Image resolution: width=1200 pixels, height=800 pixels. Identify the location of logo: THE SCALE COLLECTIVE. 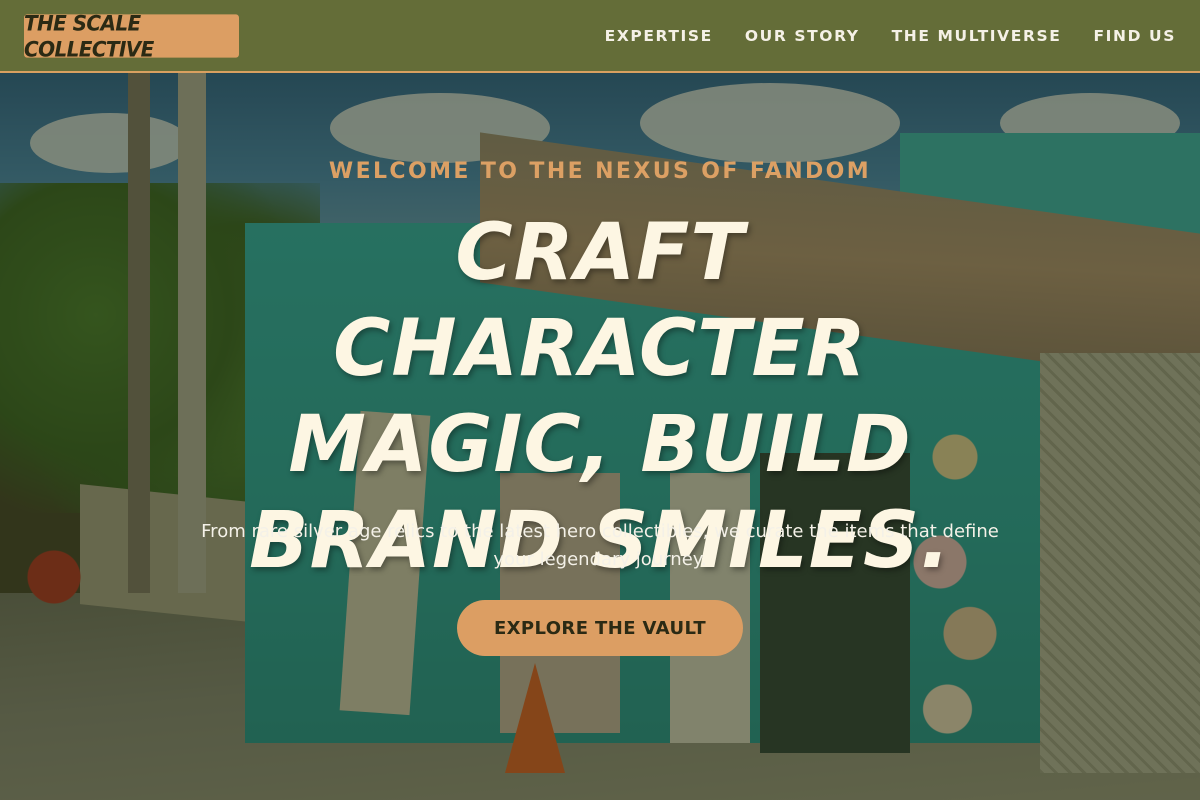
(131, 36).